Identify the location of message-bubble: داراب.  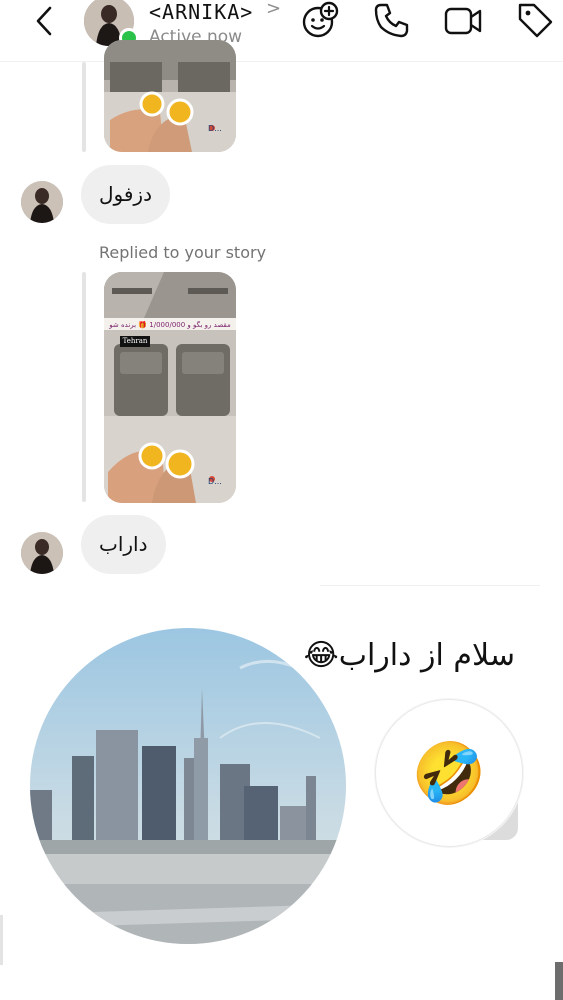
(123, 544).